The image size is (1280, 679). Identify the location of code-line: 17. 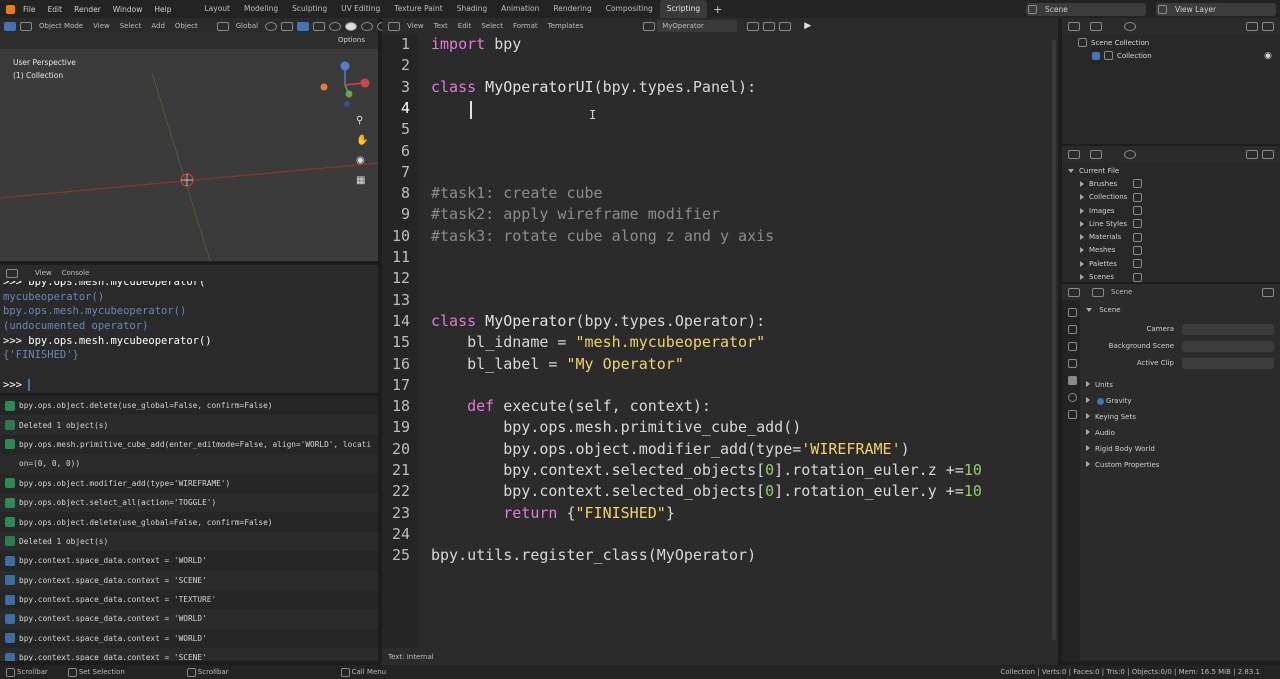
(717, 386).